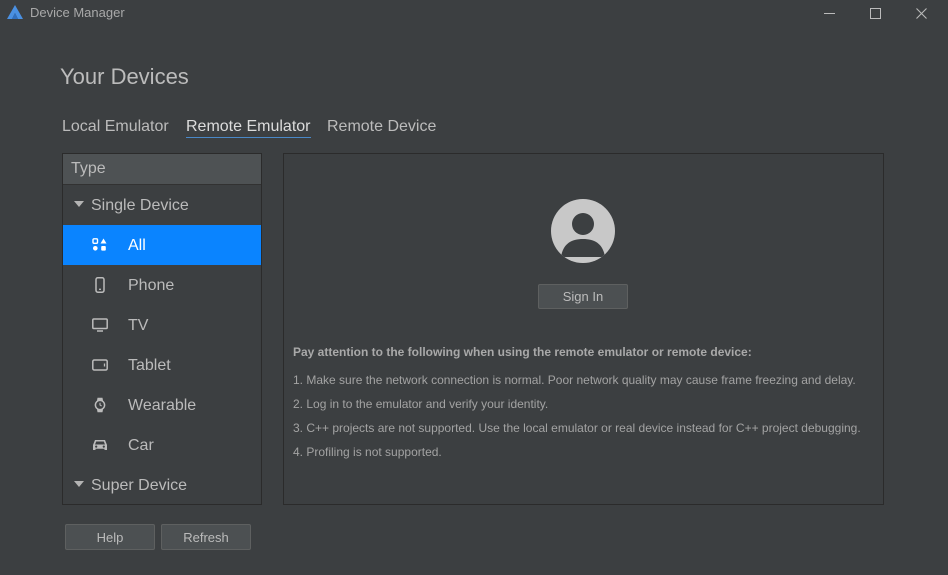  What do you see at coordinates (367, 452) in the screenshot?
I see `note-item: 4. Profiling is not supported.` at bounding box center [367, 452].